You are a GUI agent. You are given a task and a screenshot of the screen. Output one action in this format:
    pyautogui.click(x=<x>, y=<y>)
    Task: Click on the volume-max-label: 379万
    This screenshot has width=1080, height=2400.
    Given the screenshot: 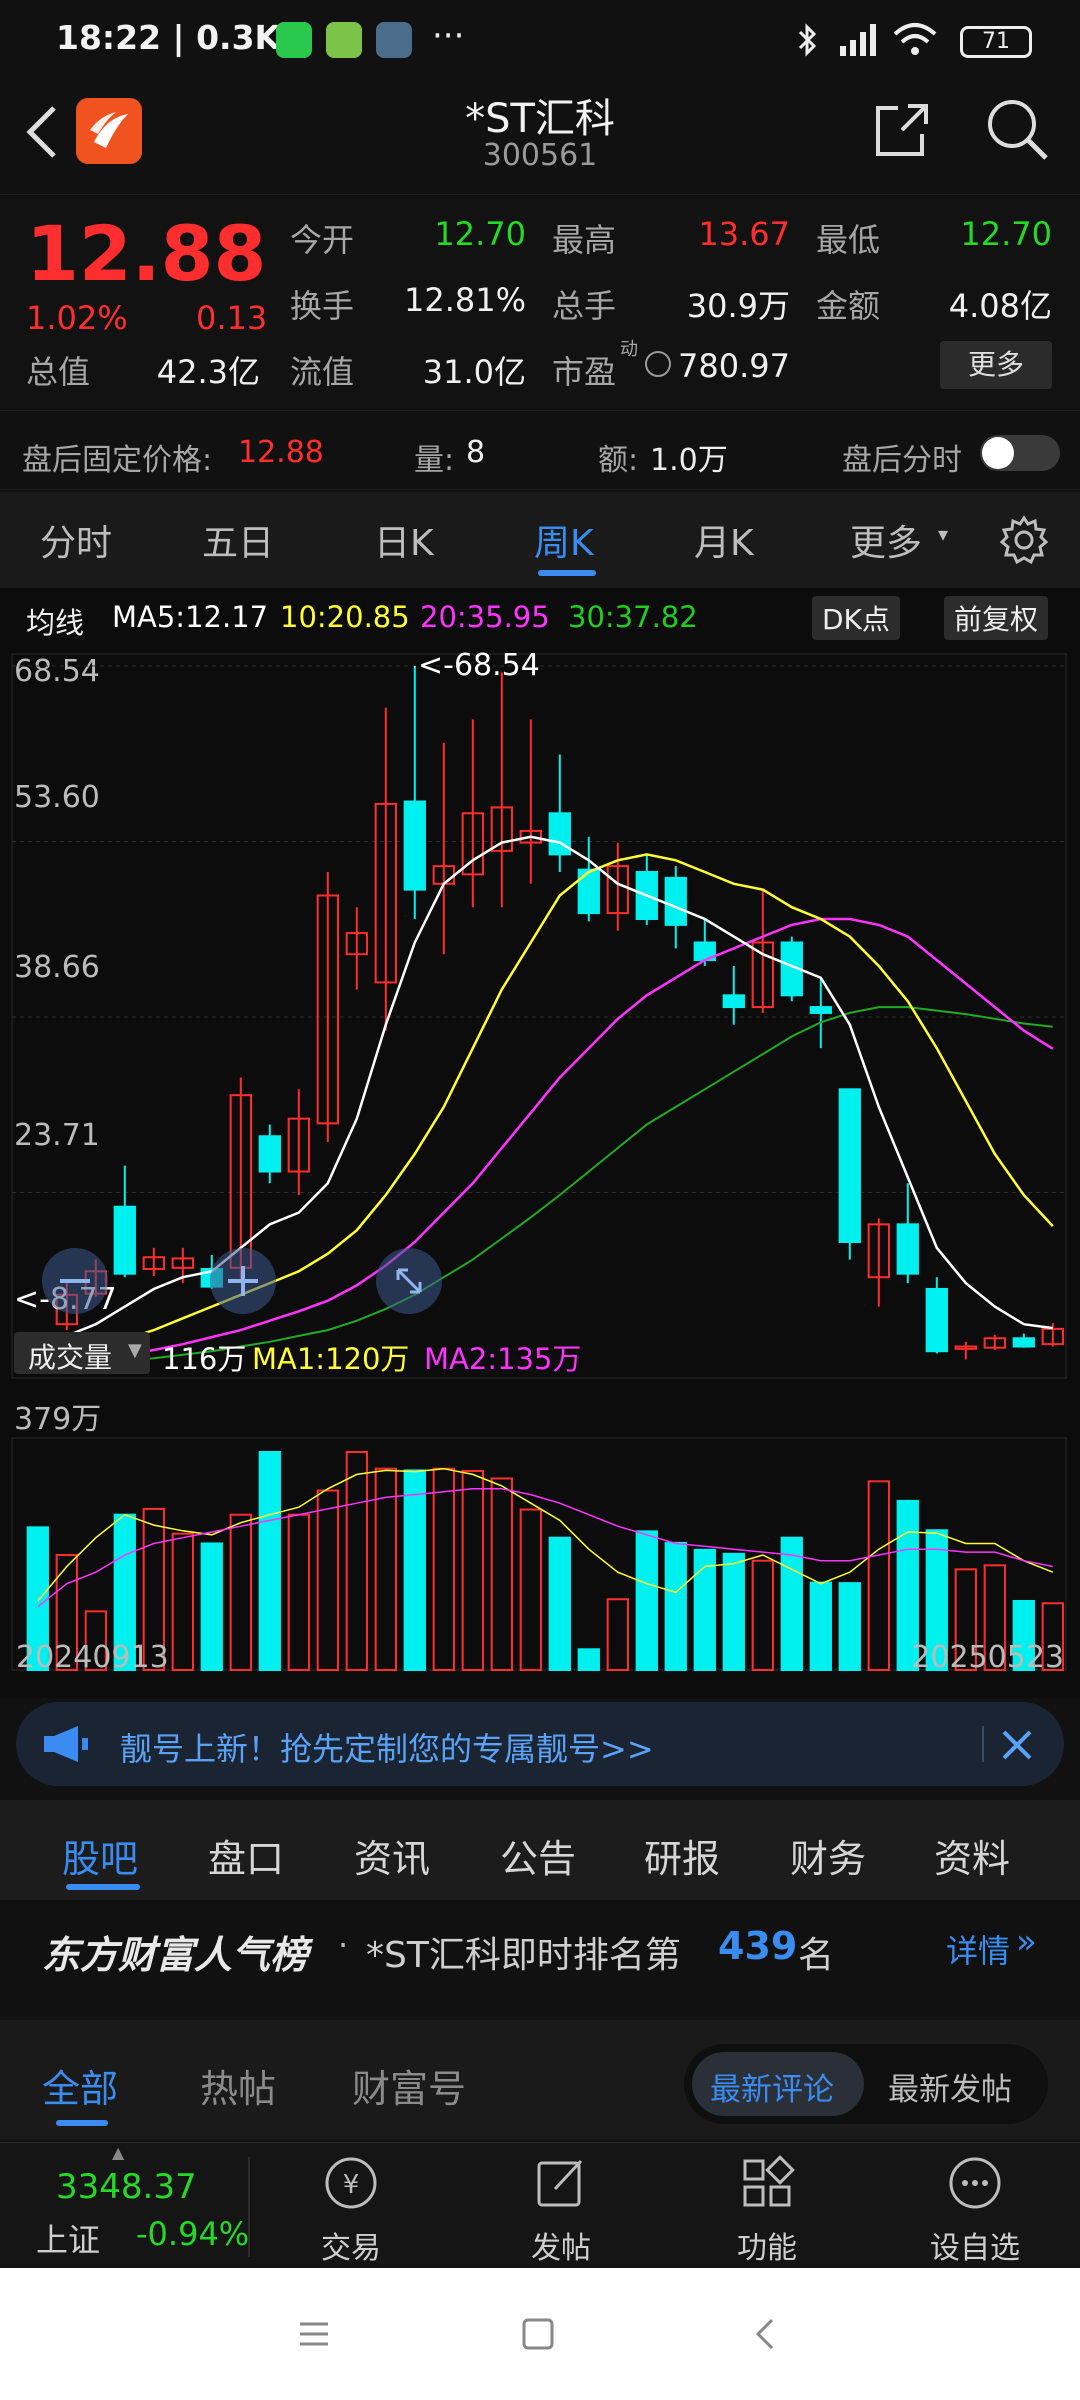 What is the action you would take?
    pyautogui.click(x=58, y=1419)
    